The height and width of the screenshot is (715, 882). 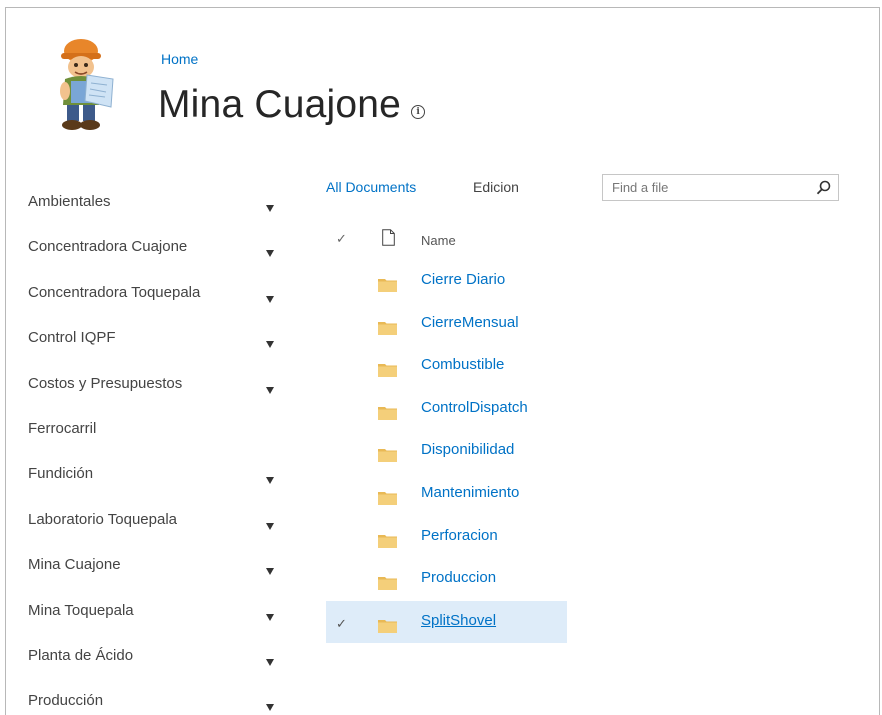 I want to click on nav-item: Laboratorio Toquepala, so click(x=158, y=523).